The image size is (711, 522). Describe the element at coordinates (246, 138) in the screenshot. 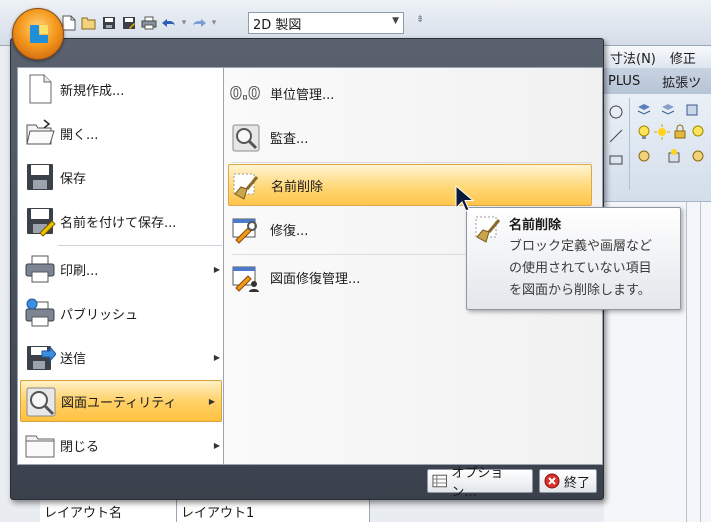

I see `audit-icon` at that location.